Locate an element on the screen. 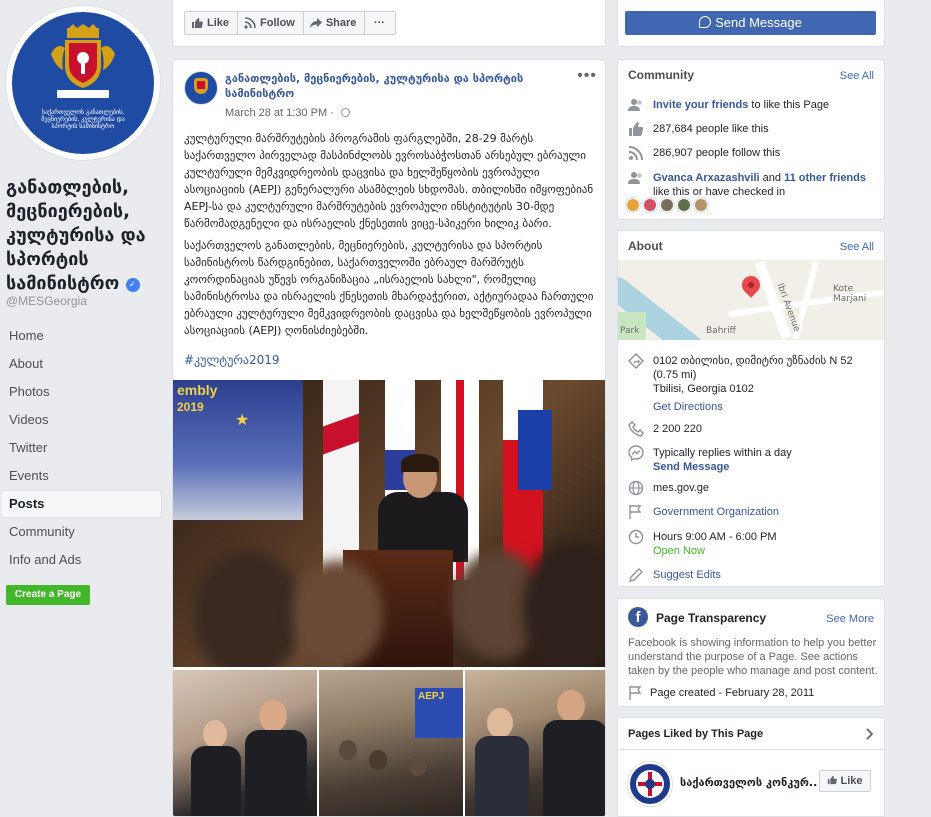 This screenshot has width=931, height=817. like-label: Like is located at coordinates (851, 781).